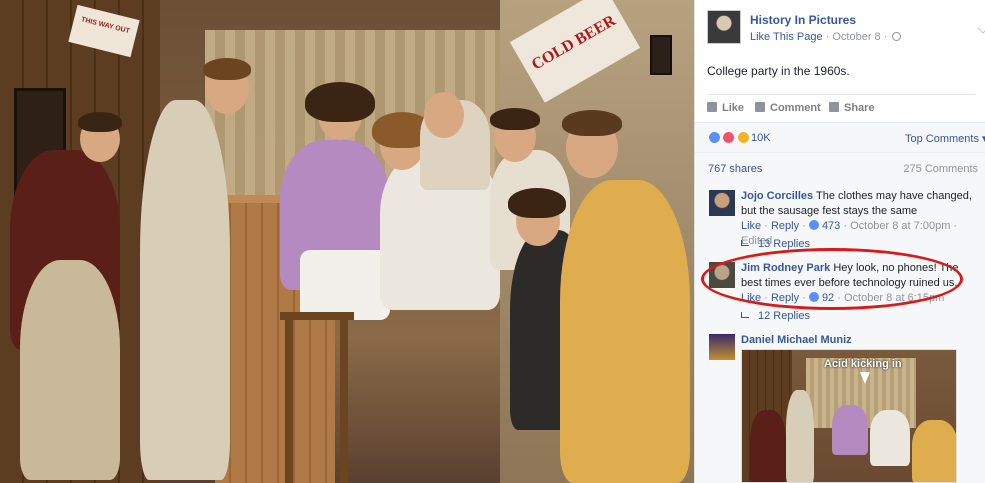  Describe the element at coordinates (777, 196) in the screenshot. I see `commenter-name: Jojo Corcilles` at that location.